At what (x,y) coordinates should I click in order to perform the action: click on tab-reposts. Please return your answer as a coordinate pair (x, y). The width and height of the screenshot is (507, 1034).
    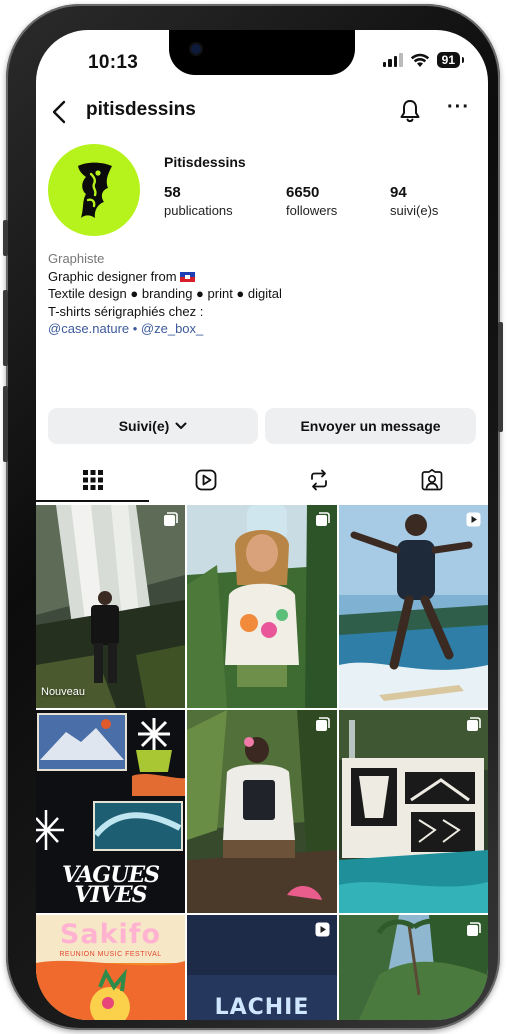
    Looking at the image, I should click on (318, 480).